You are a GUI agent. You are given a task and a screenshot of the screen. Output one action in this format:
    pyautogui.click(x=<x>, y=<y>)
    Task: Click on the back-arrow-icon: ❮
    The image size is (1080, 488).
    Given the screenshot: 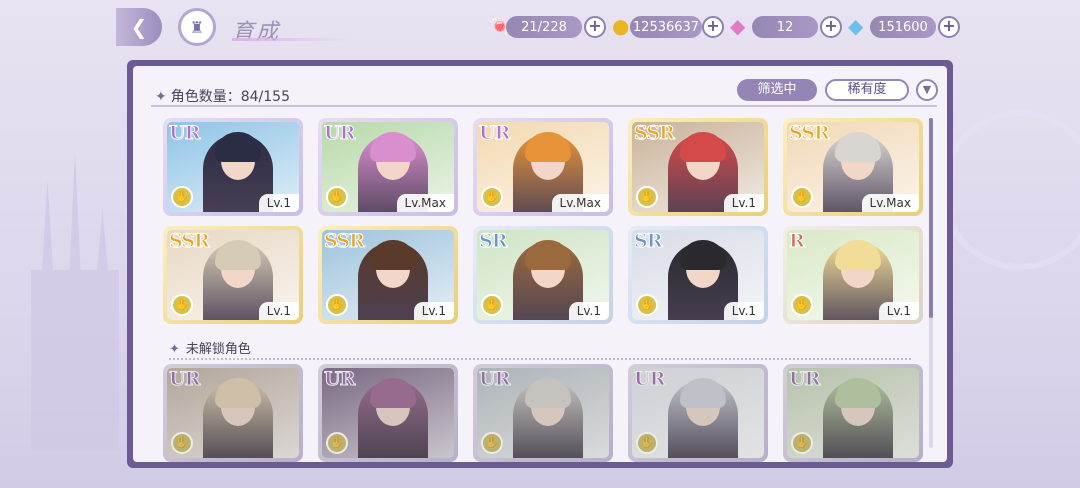 What is the action you would take?
    pyautogui.click(x=139, y=27)
    